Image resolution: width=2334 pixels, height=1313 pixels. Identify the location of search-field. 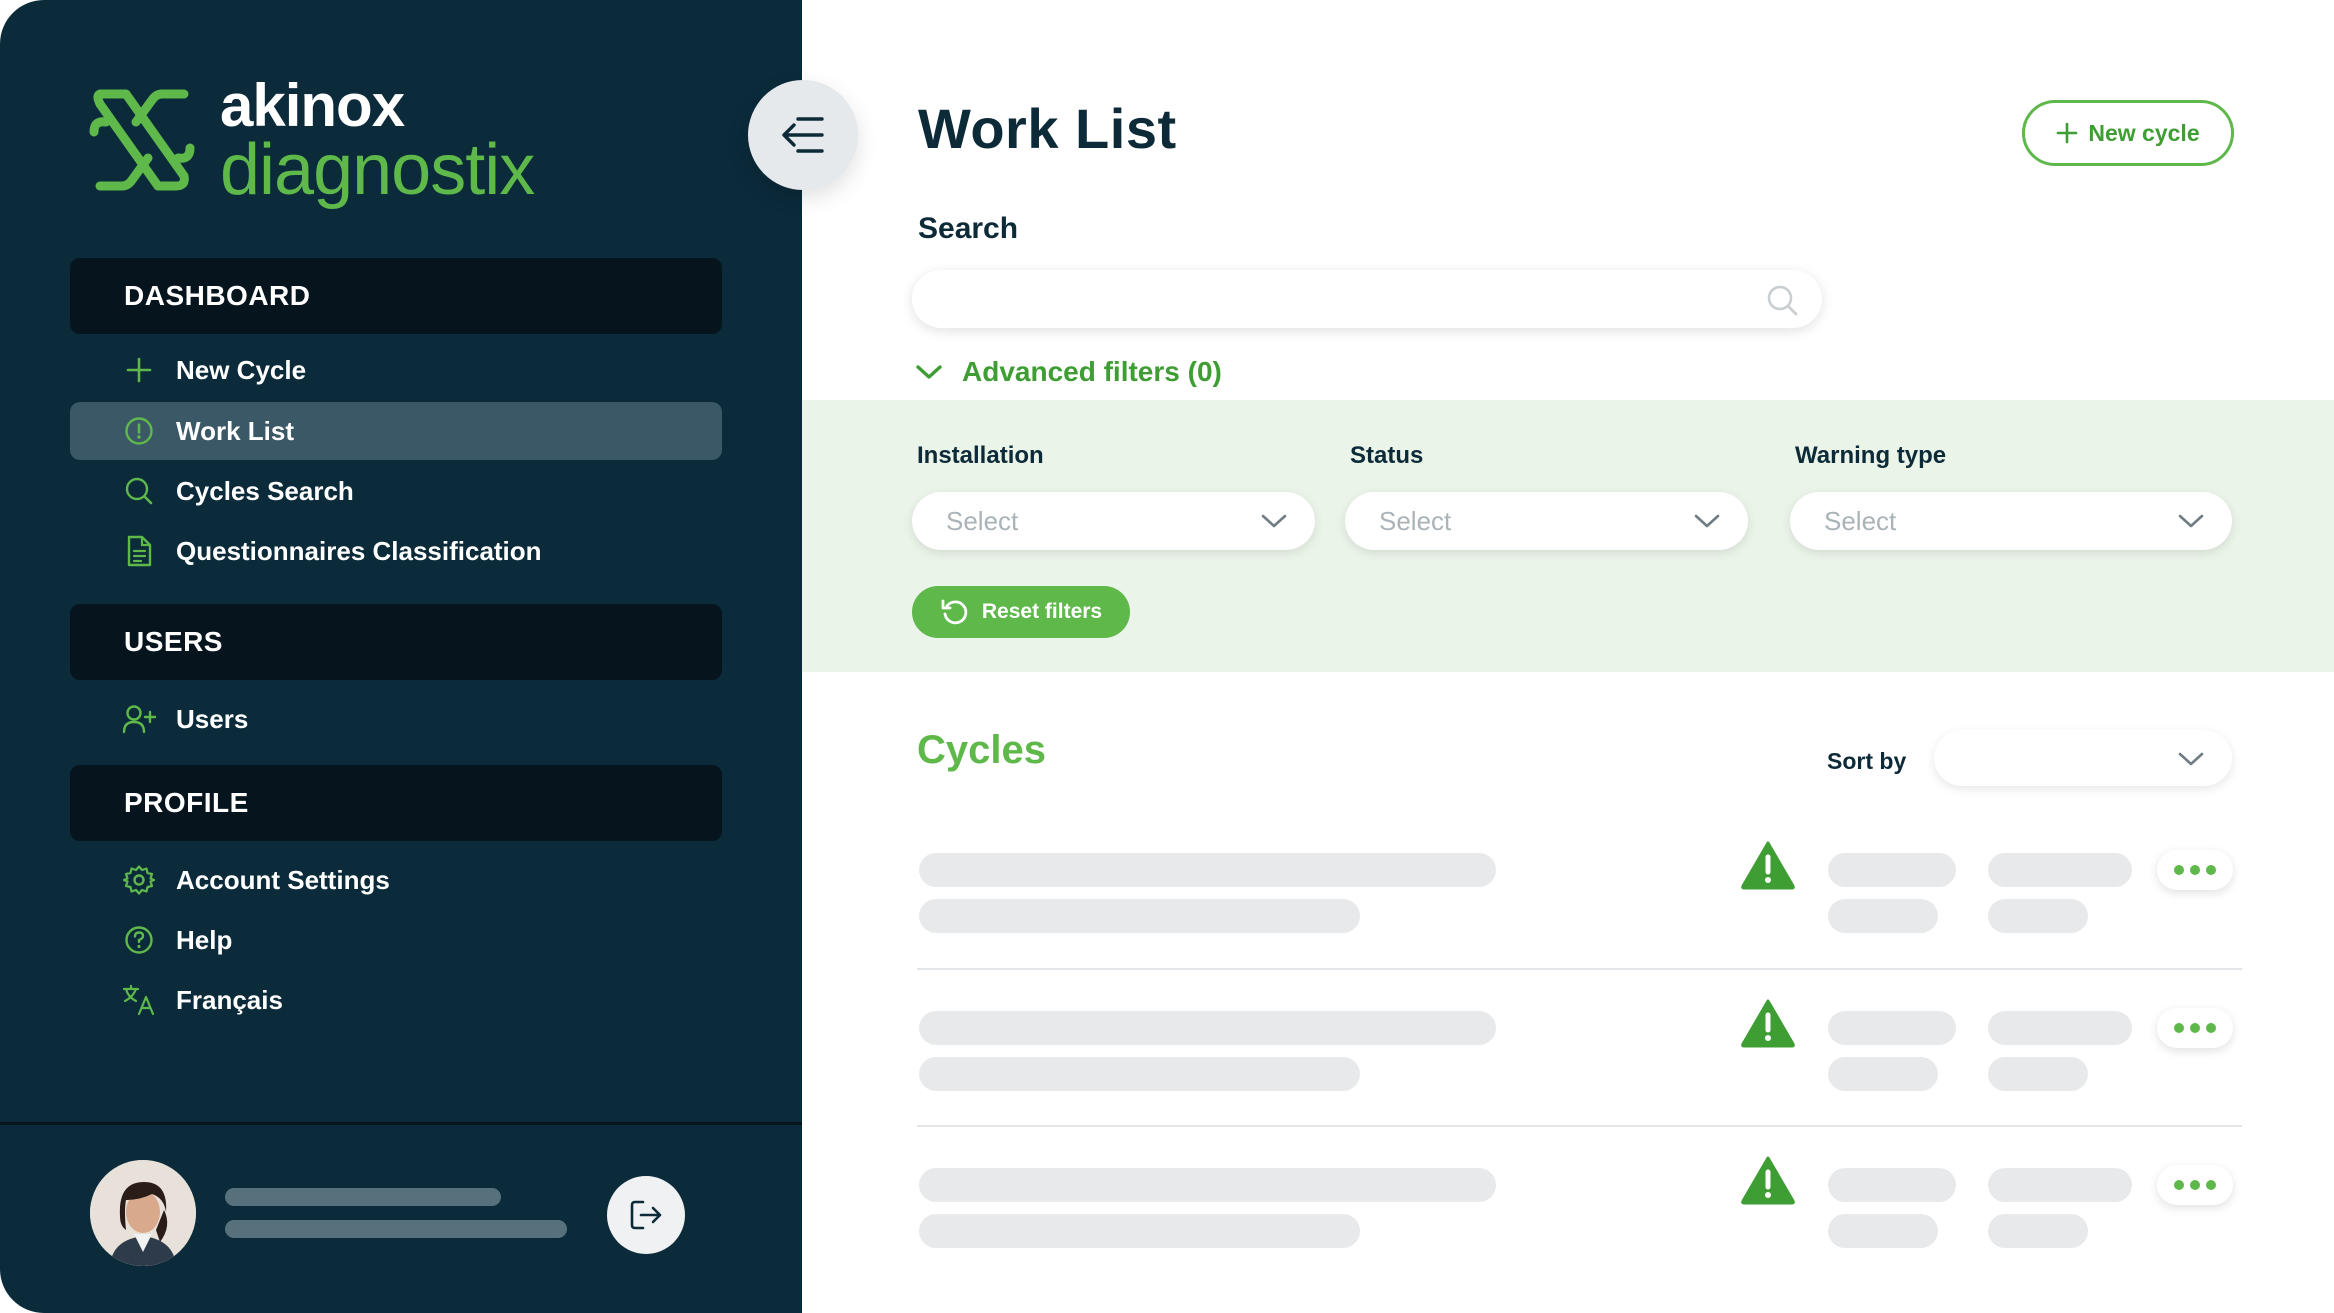
(1367, 299).